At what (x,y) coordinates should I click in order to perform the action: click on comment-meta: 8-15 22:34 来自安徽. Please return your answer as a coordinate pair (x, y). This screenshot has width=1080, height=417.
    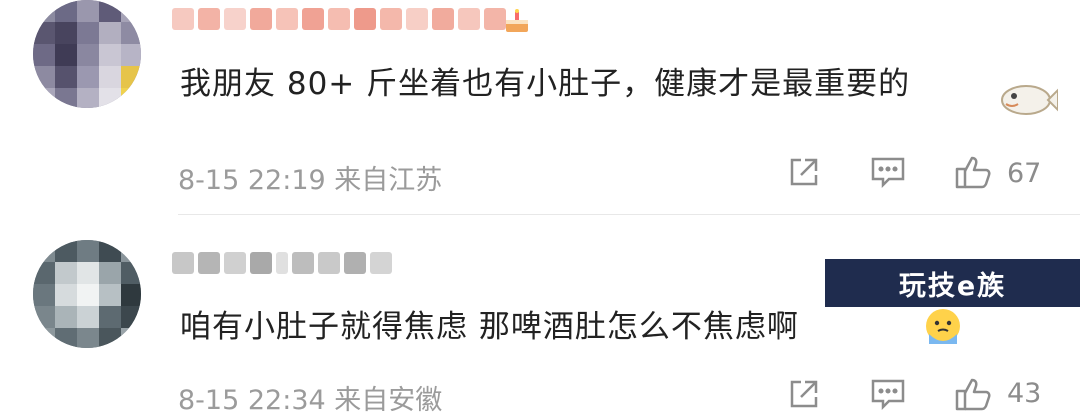
    Looking at the image, I should click on (310, 397).